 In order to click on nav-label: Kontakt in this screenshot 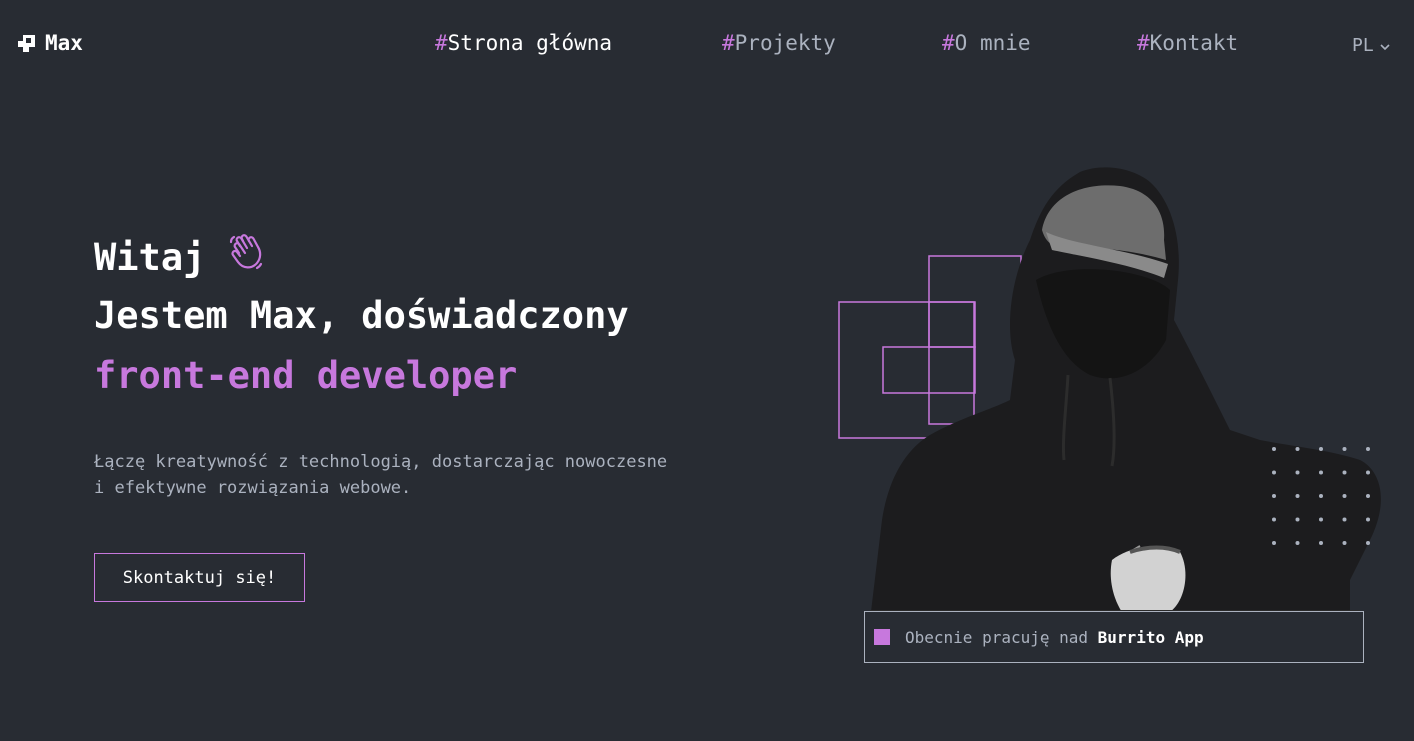, I will do `click(1194, 43)`.